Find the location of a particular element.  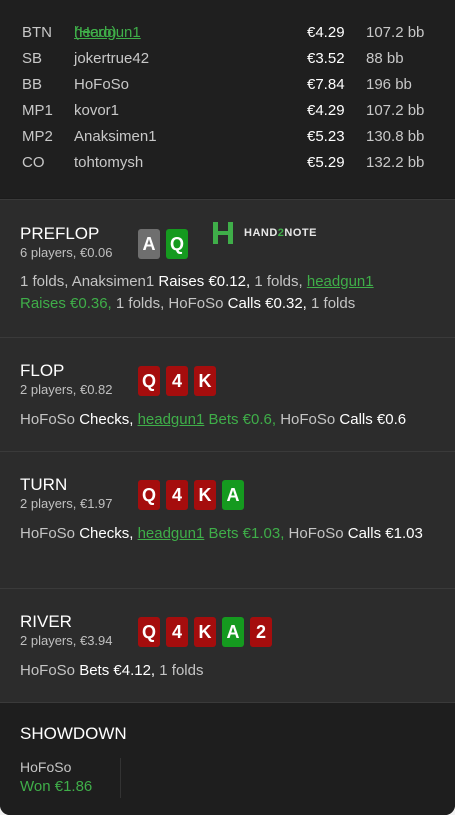

action-call: Calls €0.32, is located at coordinates (267, 303).